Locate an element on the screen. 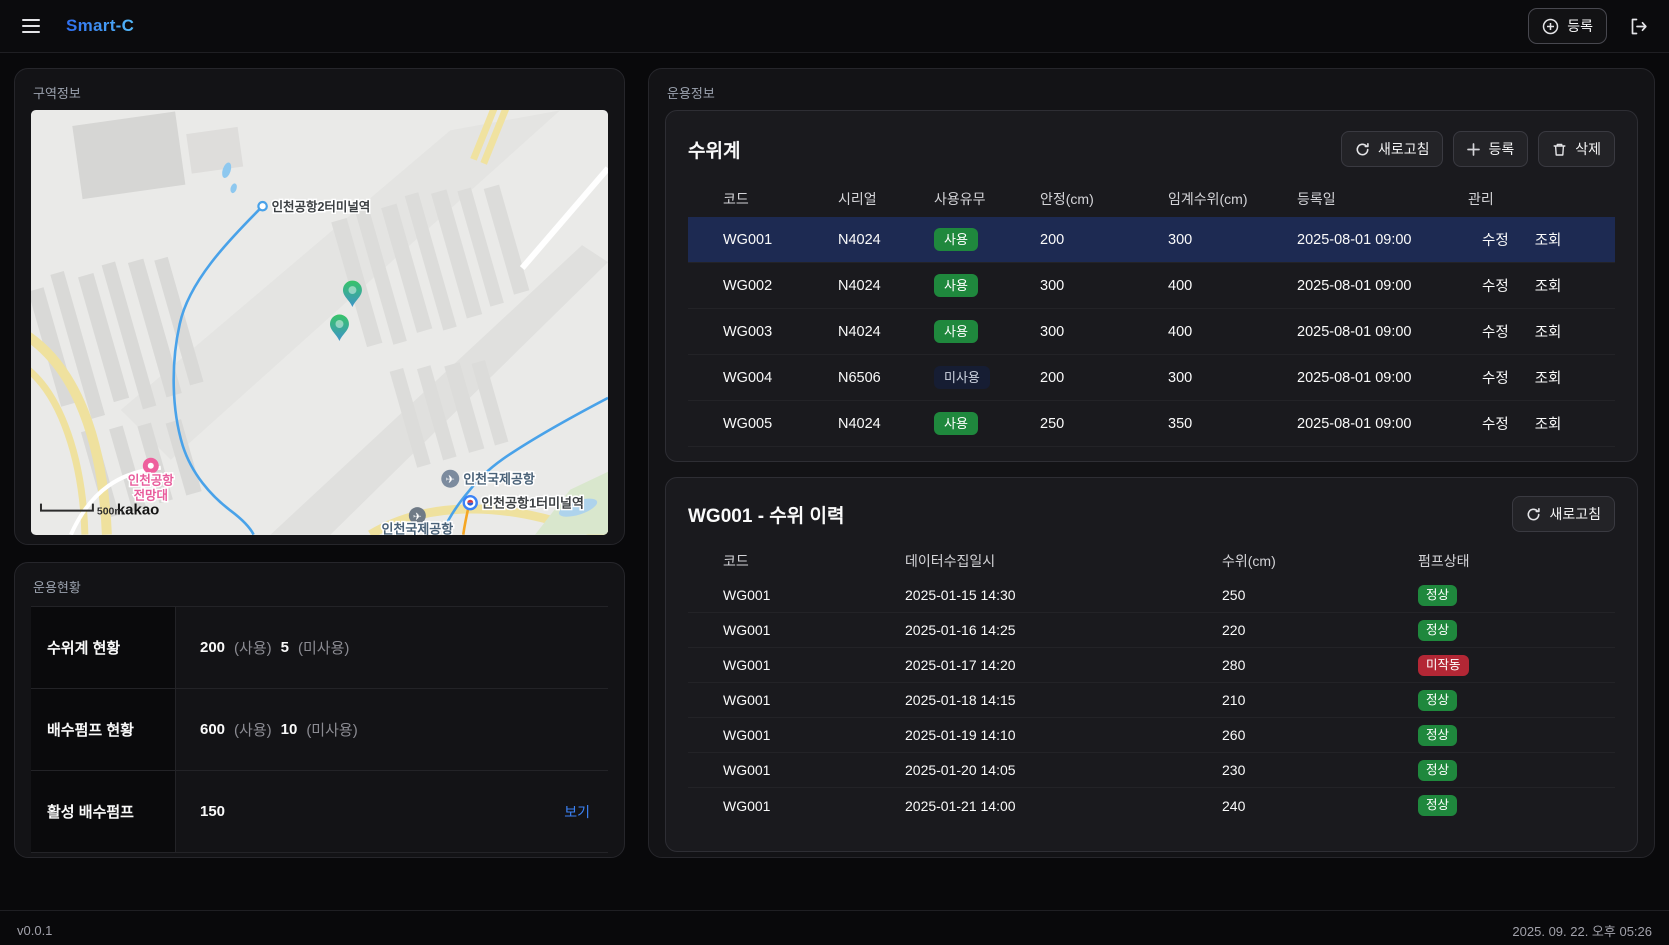 The height and width of the screenshot is (945, 1669). operation-status-card: 운용현황 수위계 현황 200 (사용) 5 (미사용) 배수펌프 현황 600 is located at coordinates (319, 710).